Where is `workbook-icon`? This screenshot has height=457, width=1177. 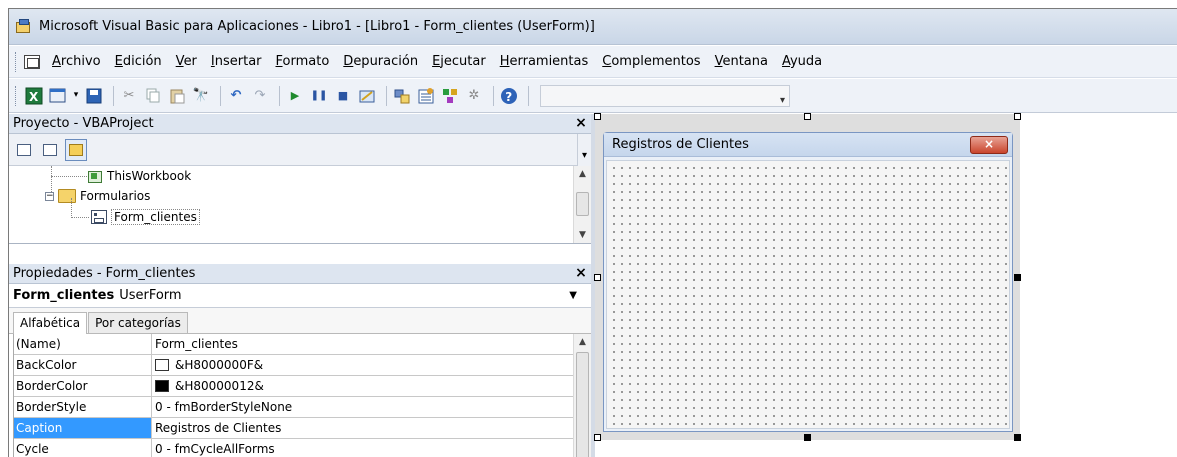
workbook-icon is located at coordinates (95, 176).